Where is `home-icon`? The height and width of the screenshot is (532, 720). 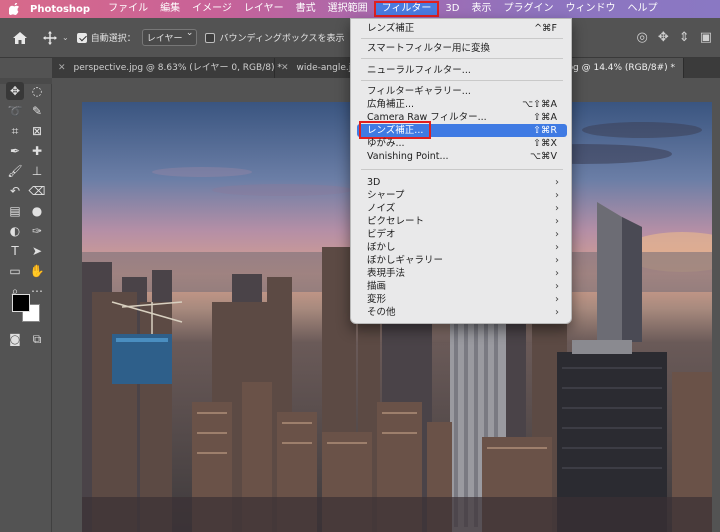
home-icon is located at coordinates (20, 38).